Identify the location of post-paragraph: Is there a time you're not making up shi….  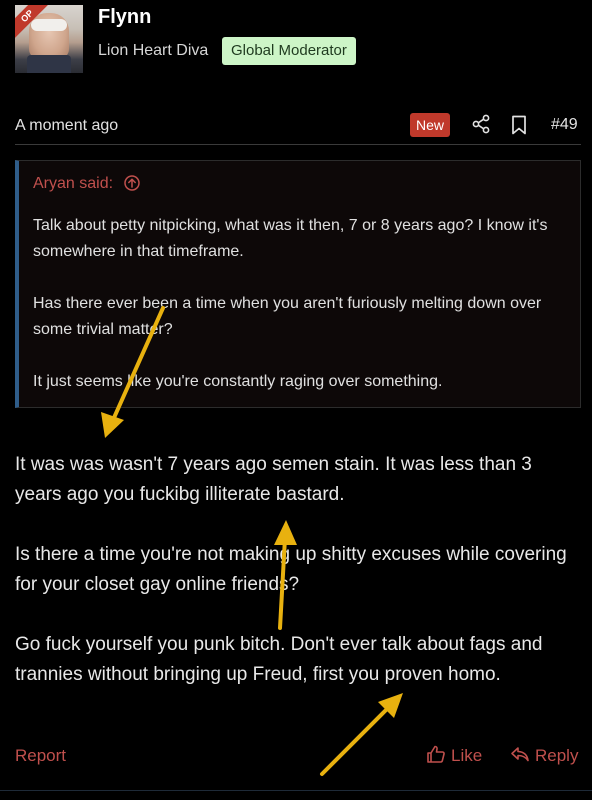
(291, 569).